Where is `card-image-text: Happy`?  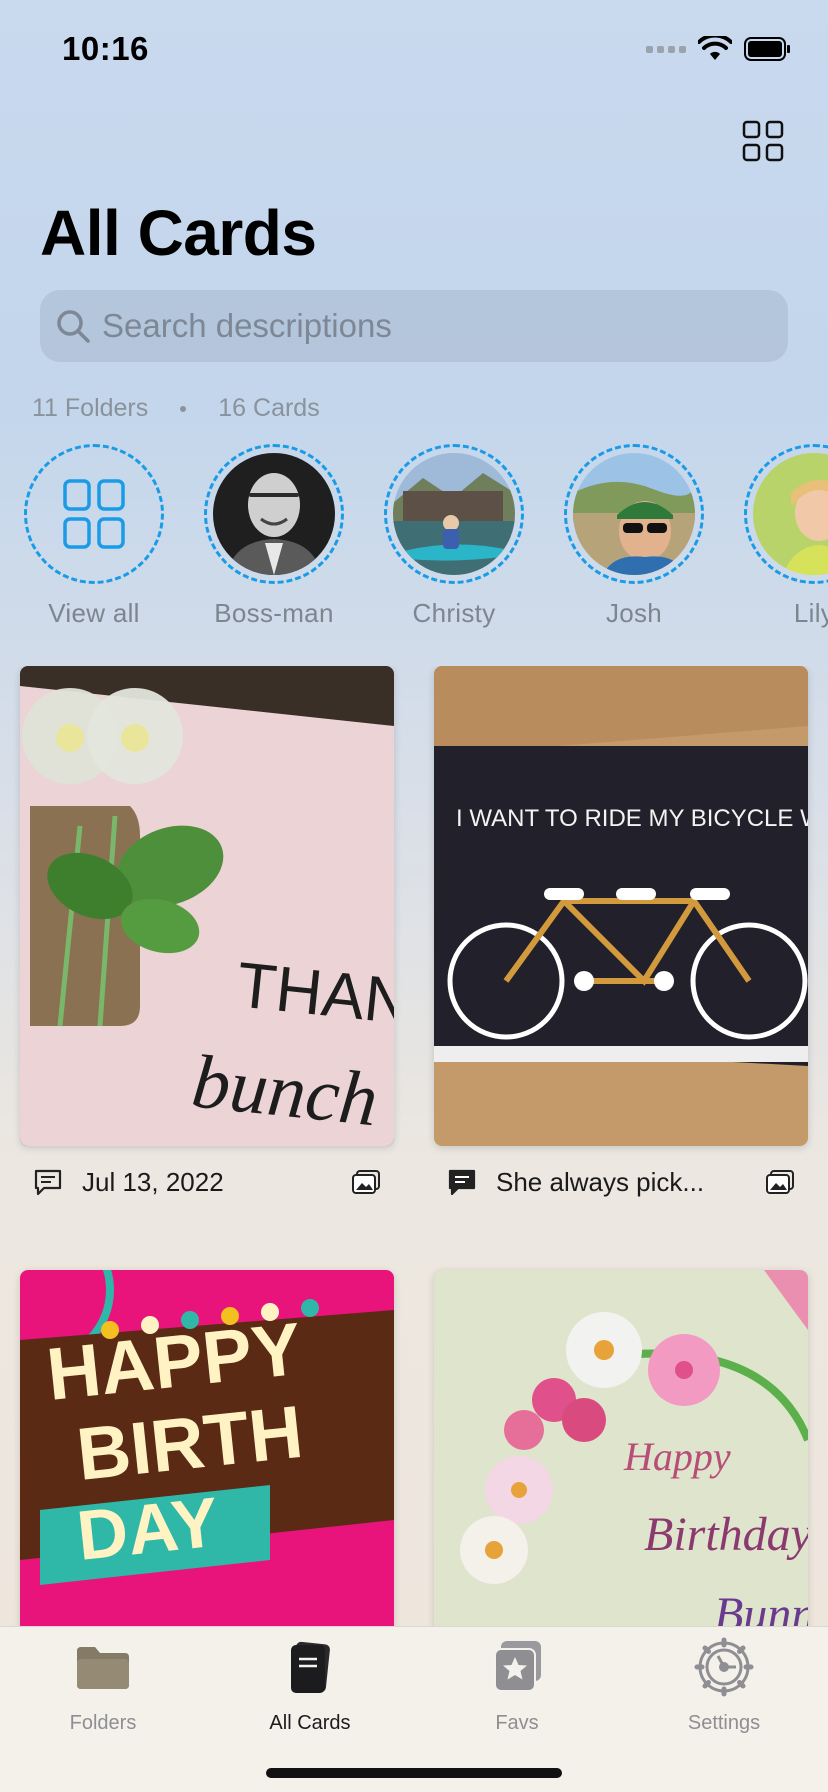 card-image-text: Happy is located at coordinates (677, 1456).